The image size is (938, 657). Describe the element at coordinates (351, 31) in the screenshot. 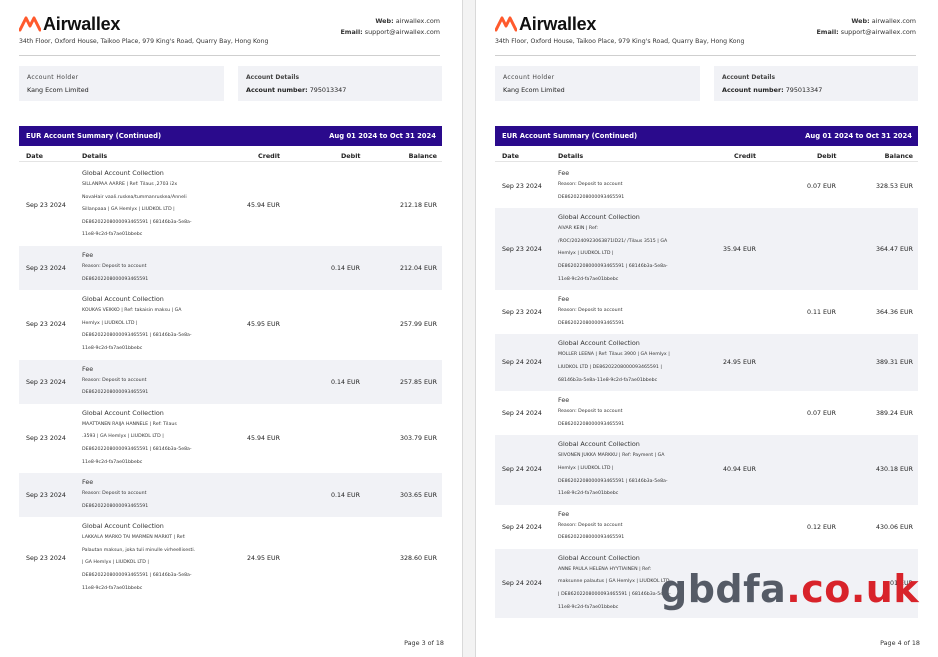

I see `email-label: Email:` at that location.